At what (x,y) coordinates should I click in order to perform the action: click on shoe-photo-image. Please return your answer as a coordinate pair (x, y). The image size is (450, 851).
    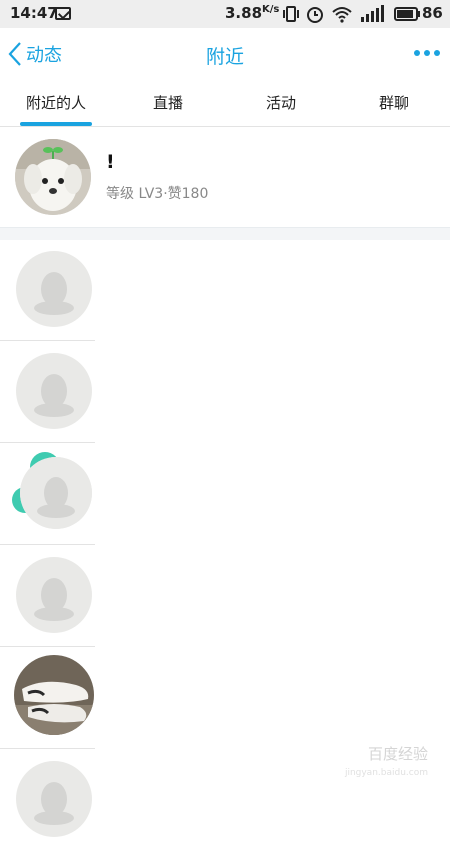
    Looking at the image, I should click on (54, 695).